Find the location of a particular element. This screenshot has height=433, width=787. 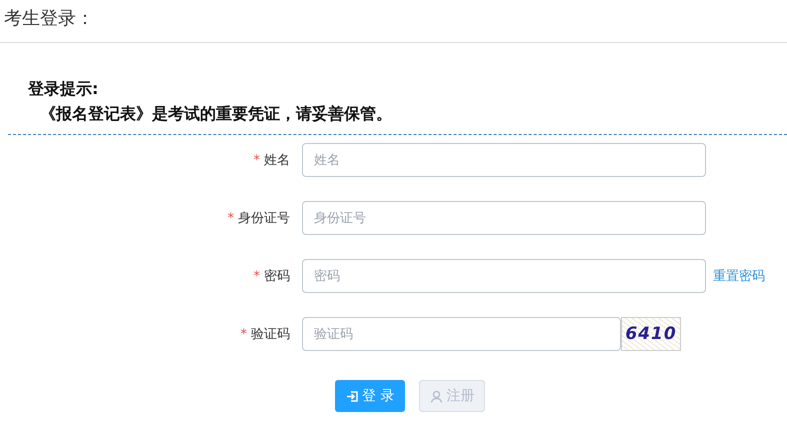

field-label: * 姓名 is located at coordinates (271, 160).